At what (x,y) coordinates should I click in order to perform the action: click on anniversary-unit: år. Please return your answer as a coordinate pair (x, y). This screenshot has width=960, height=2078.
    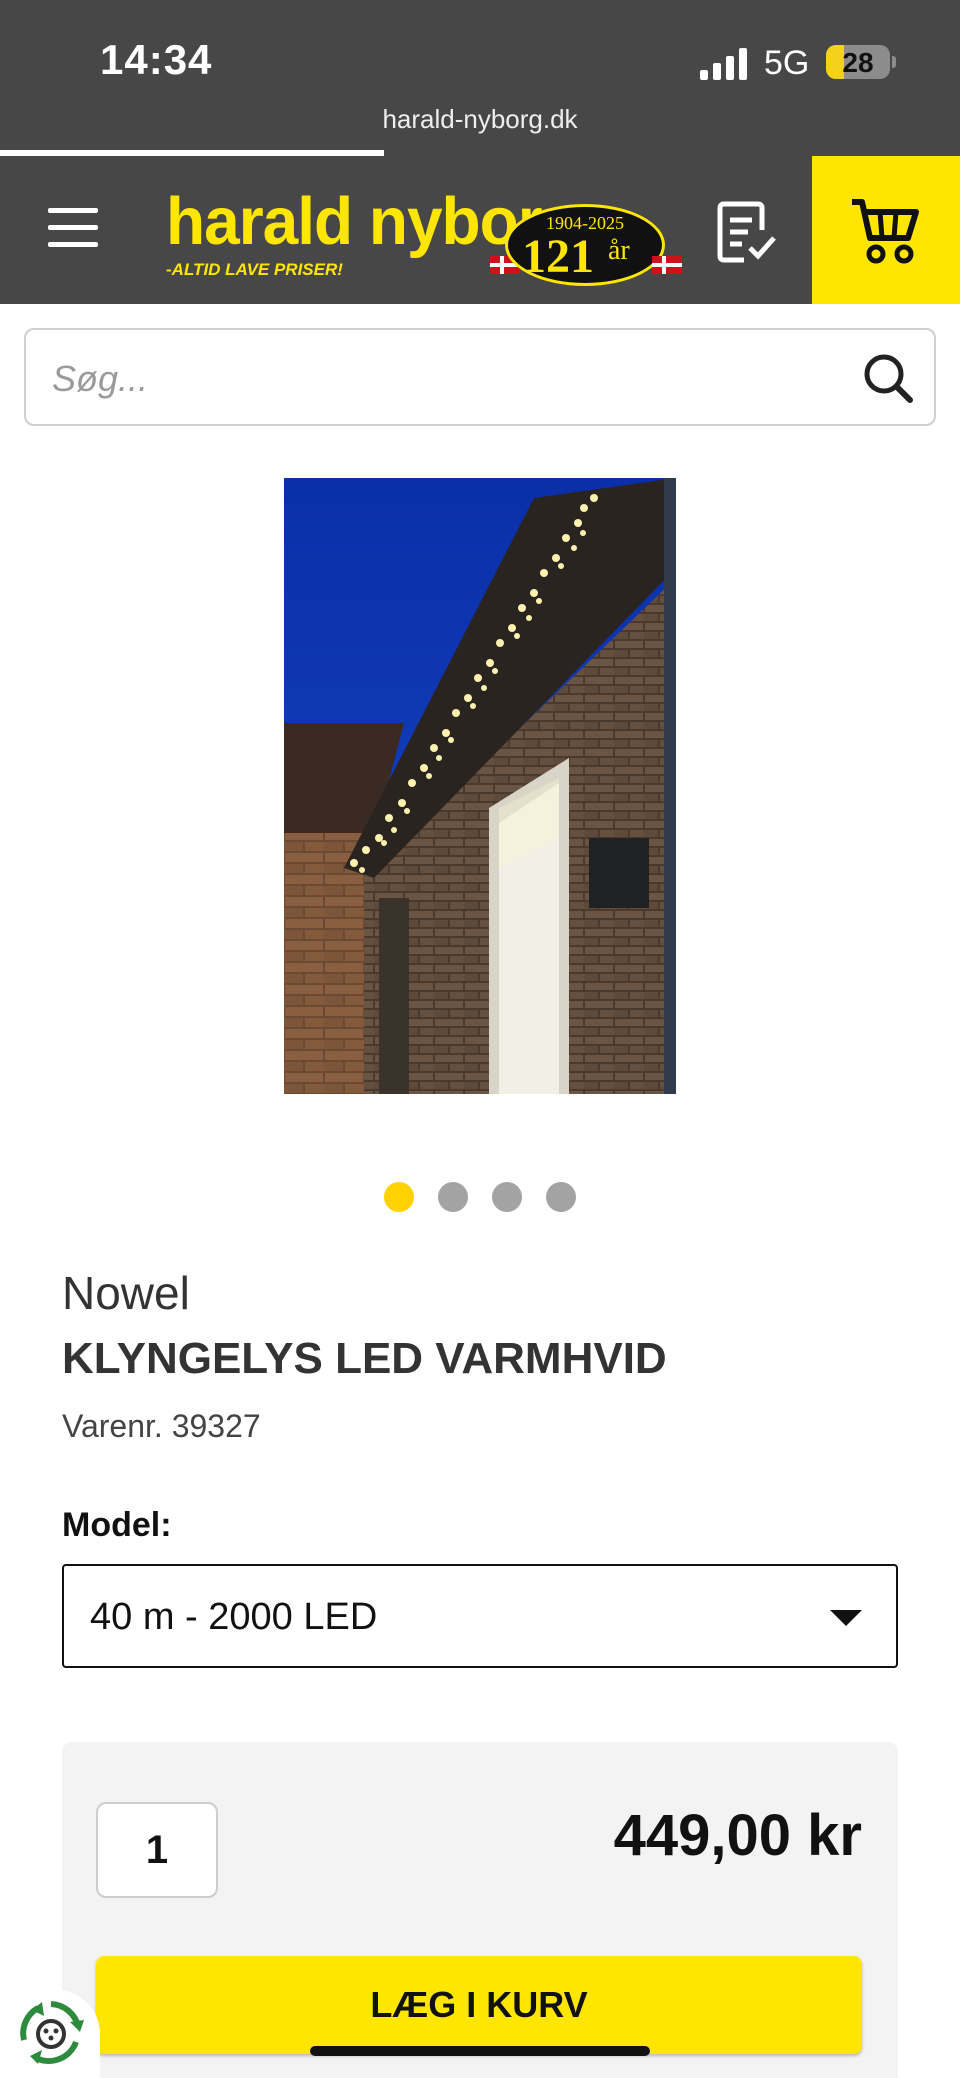
    Looking at the image, I should click on (619, 250).